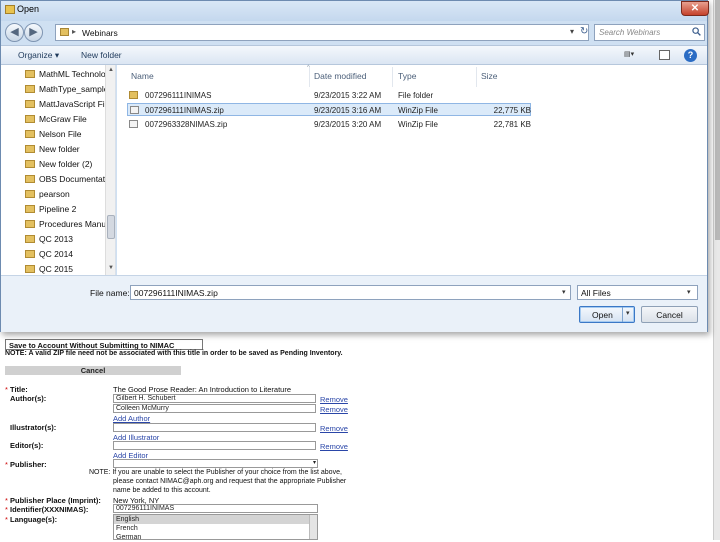  I want to click on remove-author-1-link: Remove, so click(334, 399).